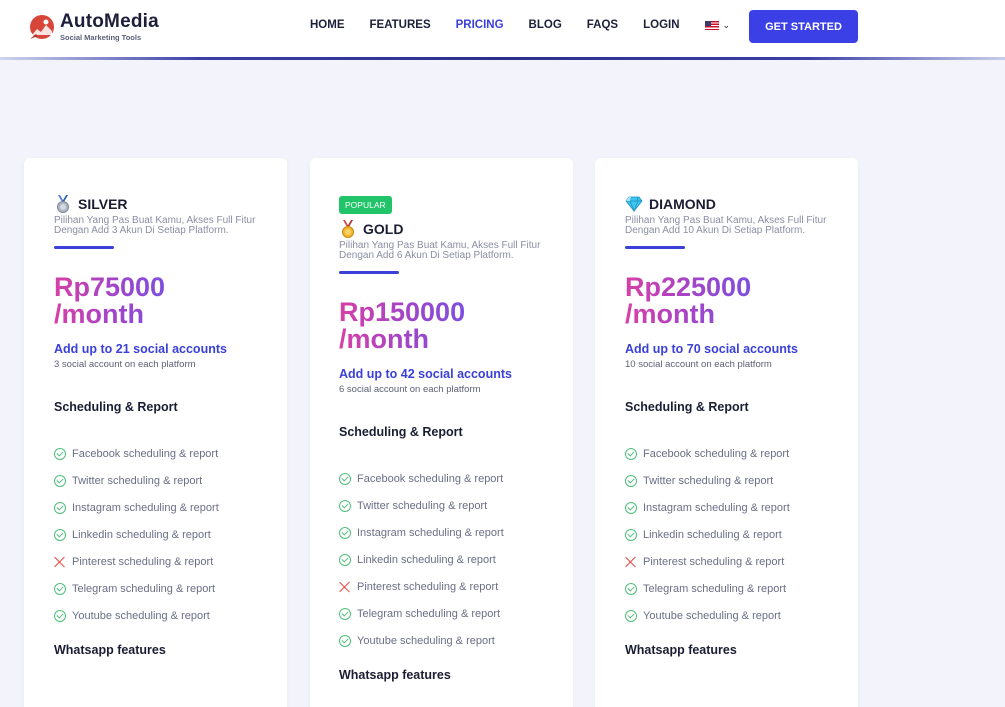 The height and width of the screenshot is (707, 1005). Describe the element at coordinates (711, 25) in the screenshot. I see `us-flag-icon` at that location.